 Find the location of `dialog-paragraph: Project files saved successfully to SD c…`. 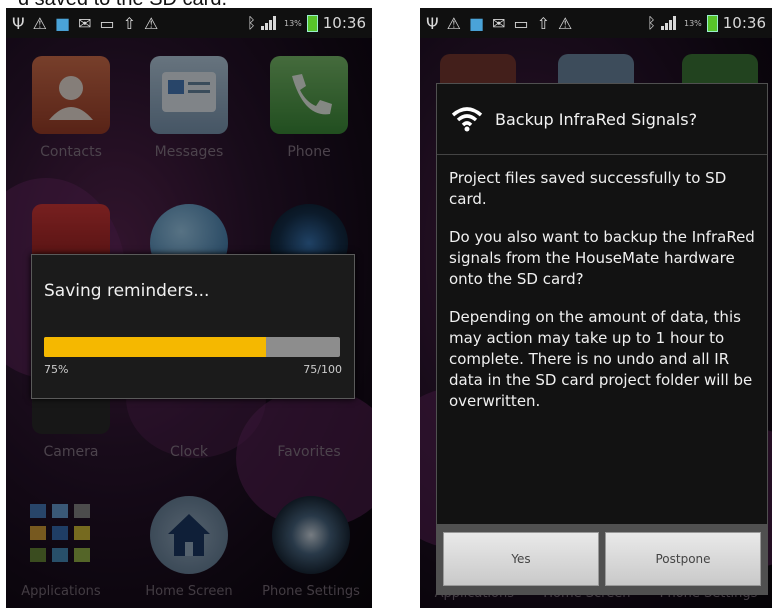

dialog-paragraph: Project files saved successfully to SD c… is located at coordinates (588, 188).